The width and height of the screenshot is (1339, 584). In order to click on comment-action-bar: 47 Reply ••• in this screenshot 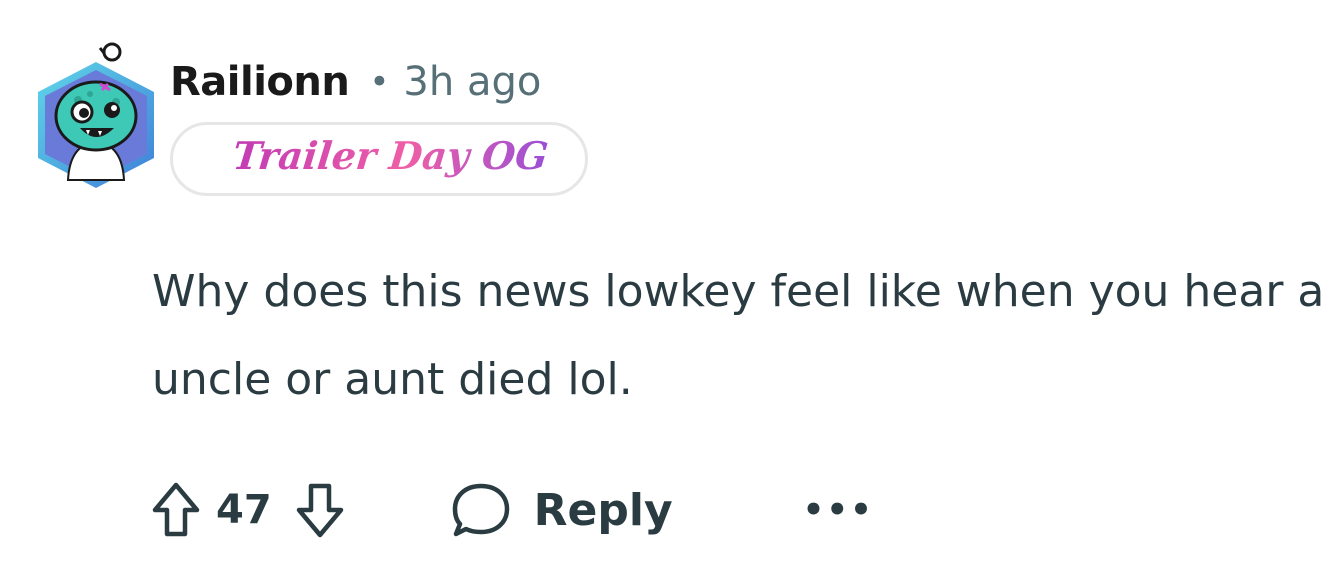, I will do `click(512, 510)`.